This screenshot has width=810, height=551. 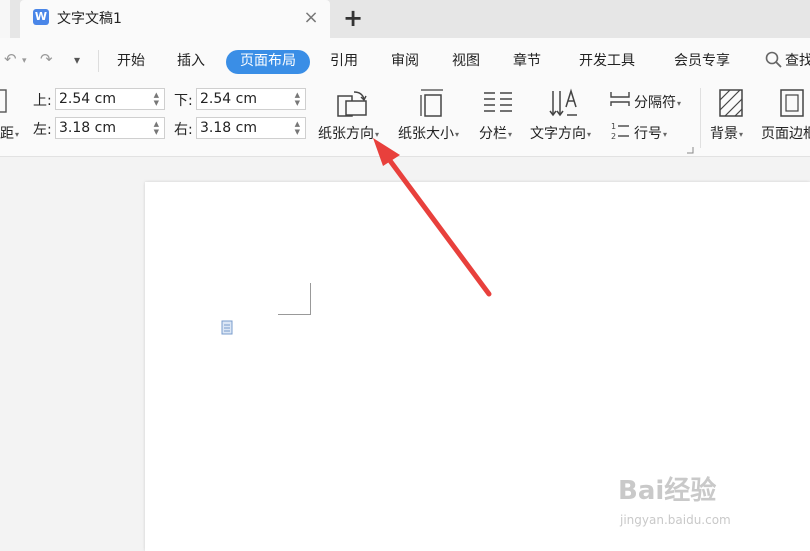 What do you see at coordinates (353, 103) in the screenshot?
I see `paper-orientation-icon` at bounding box center [353, 103].